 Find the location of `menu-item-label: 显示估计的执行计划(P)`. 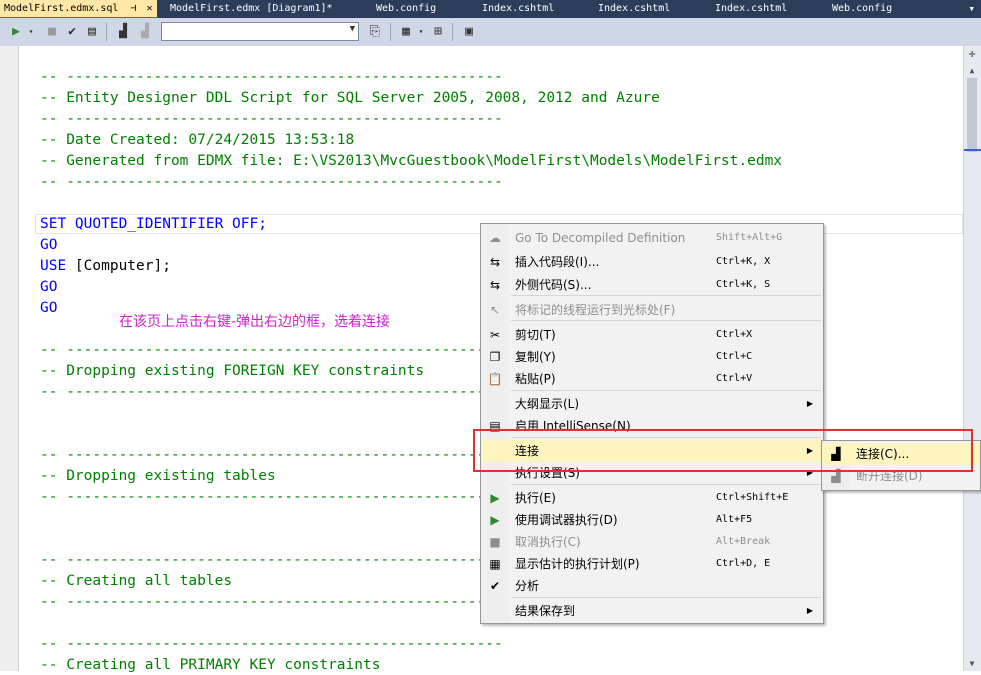

menu-item-label: 显示估计的执行计划(P) is located at coordinates (577, 564).